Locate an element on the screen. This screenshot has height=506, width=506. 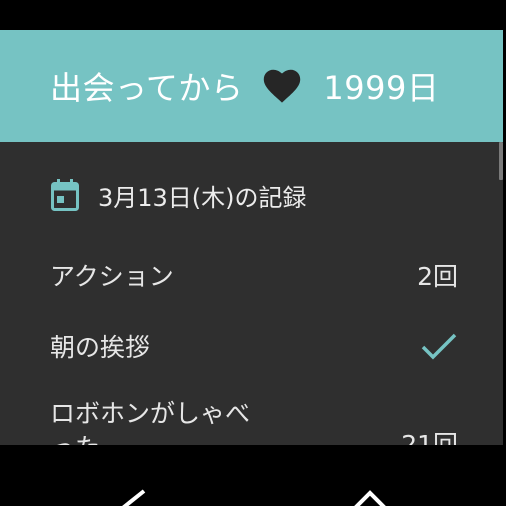
navigation-bar is located at coordinates (253, 475).